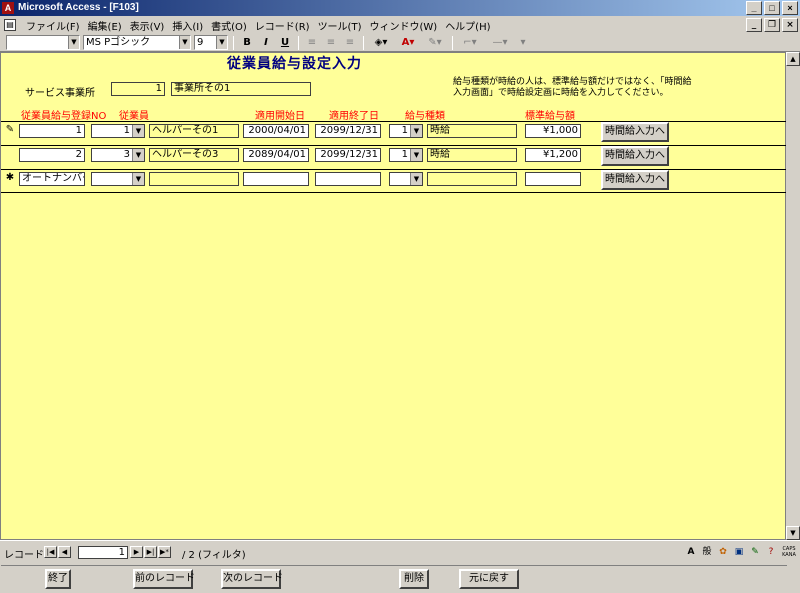 This screenshot has width=800, height=593. I want to click on first-record-icon: |◀, so click(50, 552).